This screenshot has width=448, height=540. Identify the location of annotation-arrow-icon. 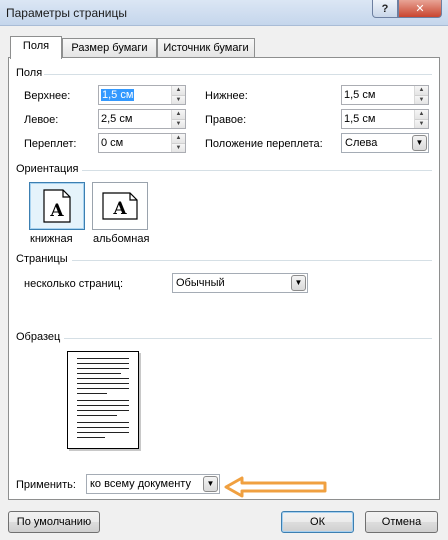
(275, 487).